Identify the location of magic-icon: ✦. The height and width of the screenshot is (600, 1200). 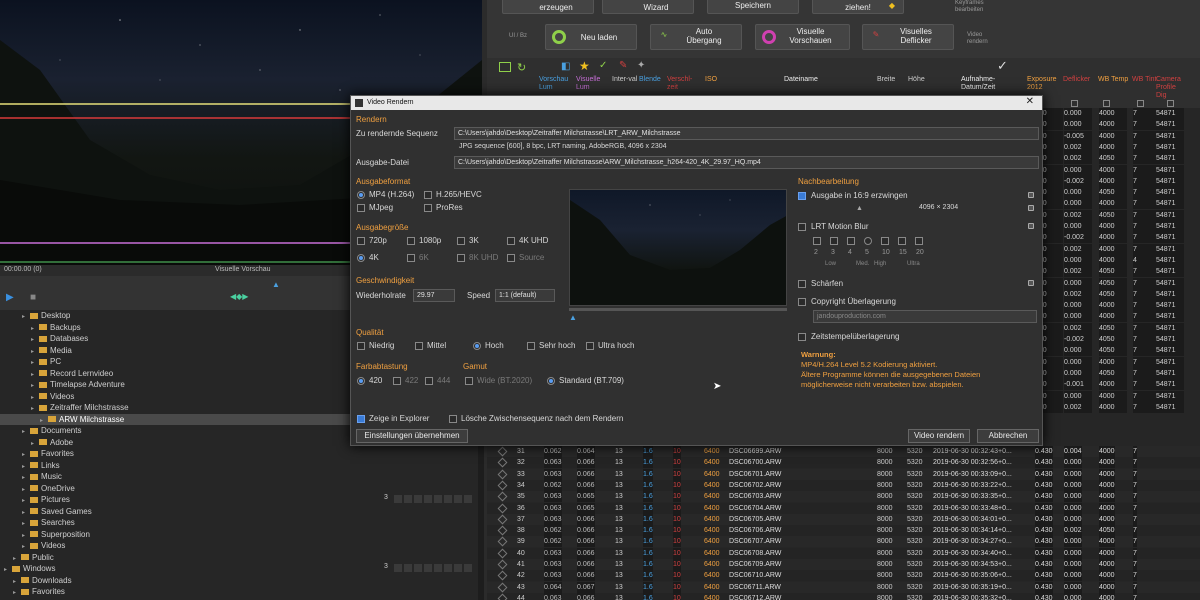
(641, 65).